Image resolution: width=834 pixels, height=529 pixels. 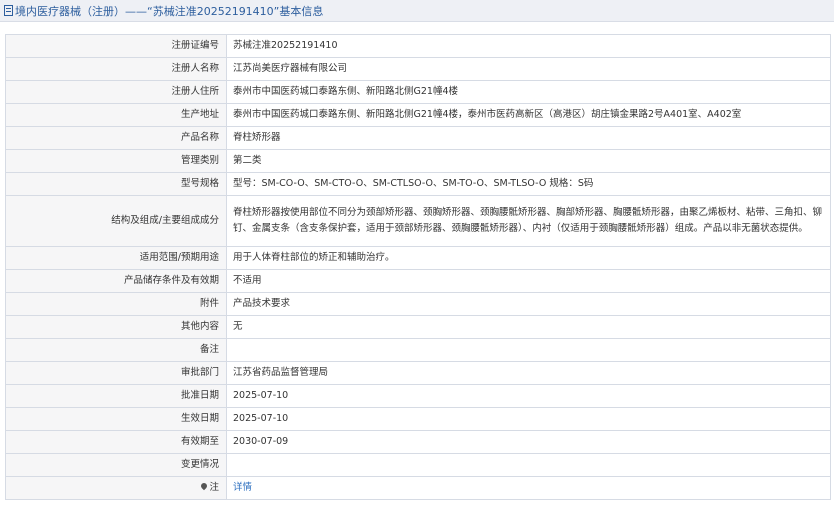 I want to click on table-row: 附件 产品技术要求, so click(x=418, y=304).